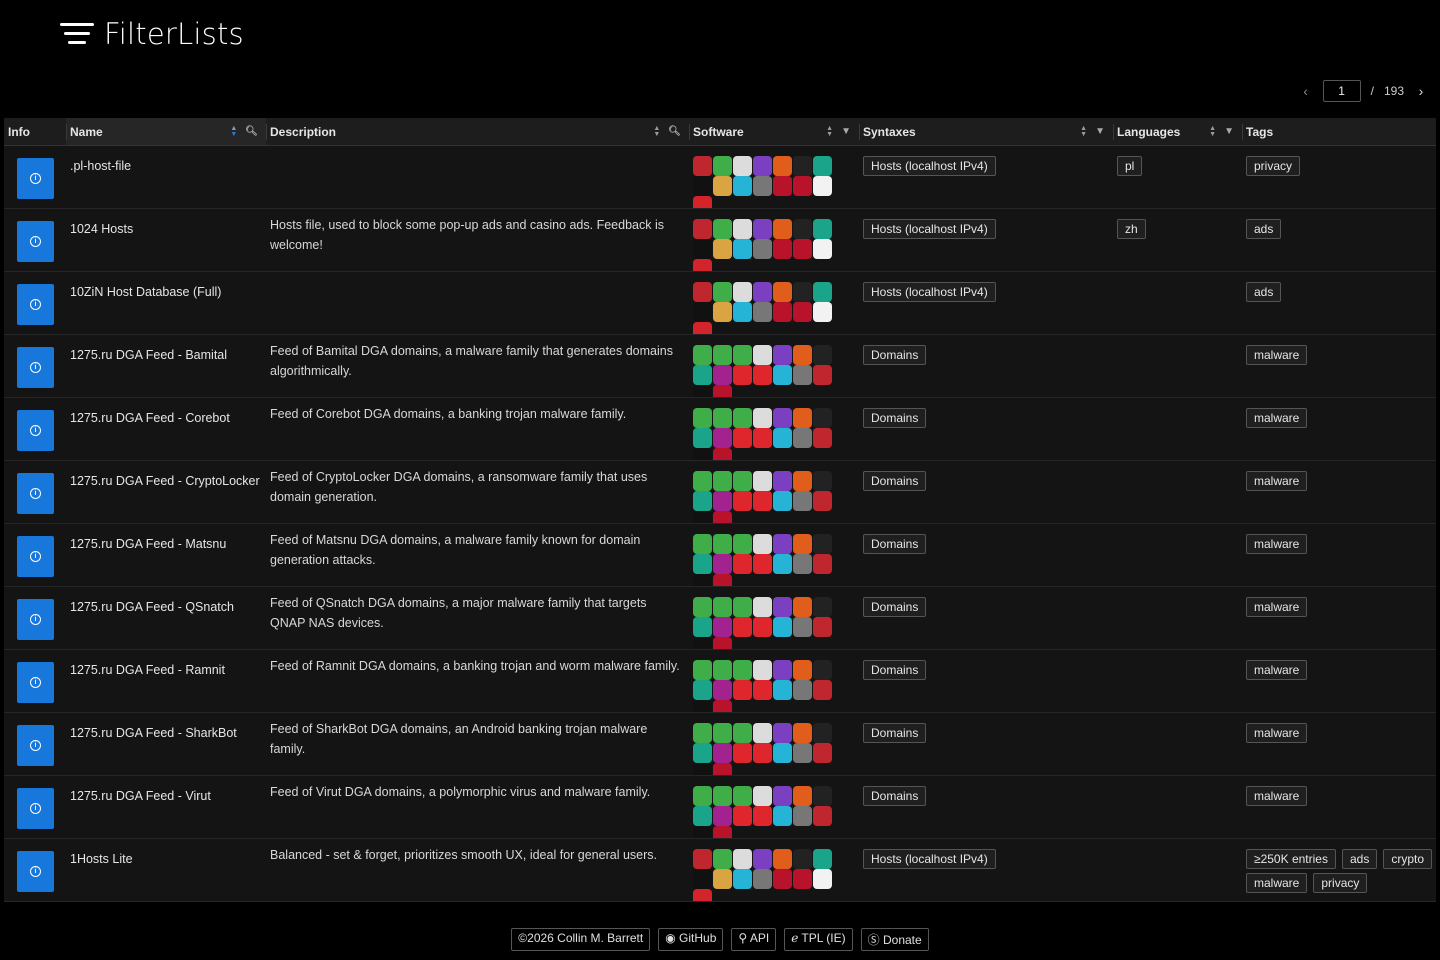 The width and height of the screenshot is (1440, 960). What do you see at coordinates (166, 731) in the screenshot?
I see `list-name: 1275.ru DGA Feed - SharkBot` at bounding box center [166, 731].